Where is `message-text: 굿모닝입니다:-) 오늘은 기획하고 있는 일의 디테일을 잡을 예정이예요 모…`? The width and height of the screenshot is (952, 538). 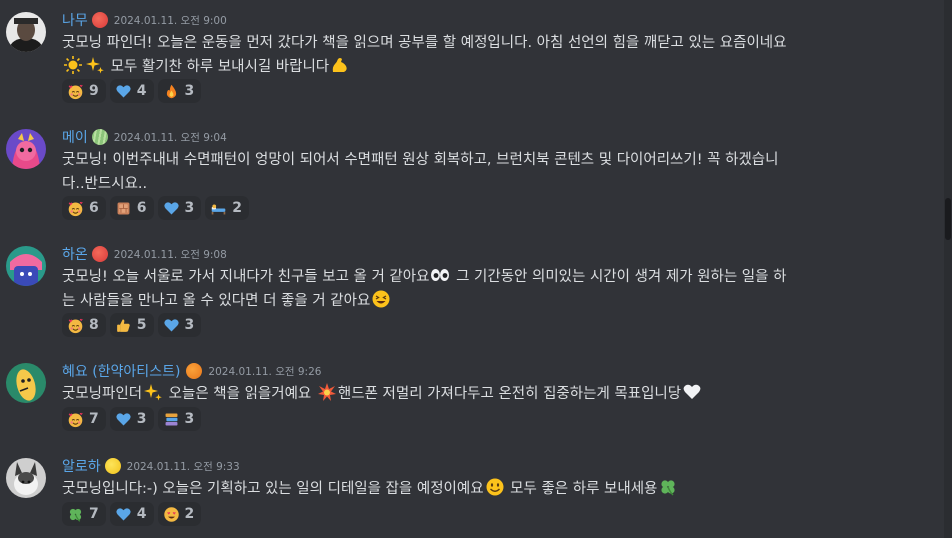 message-text: 굿모닝입니다:-) 오늘은 기획하고 있는 일의 디테일을 잡을 예정이예요 모… is located at coordinates (482, 489).